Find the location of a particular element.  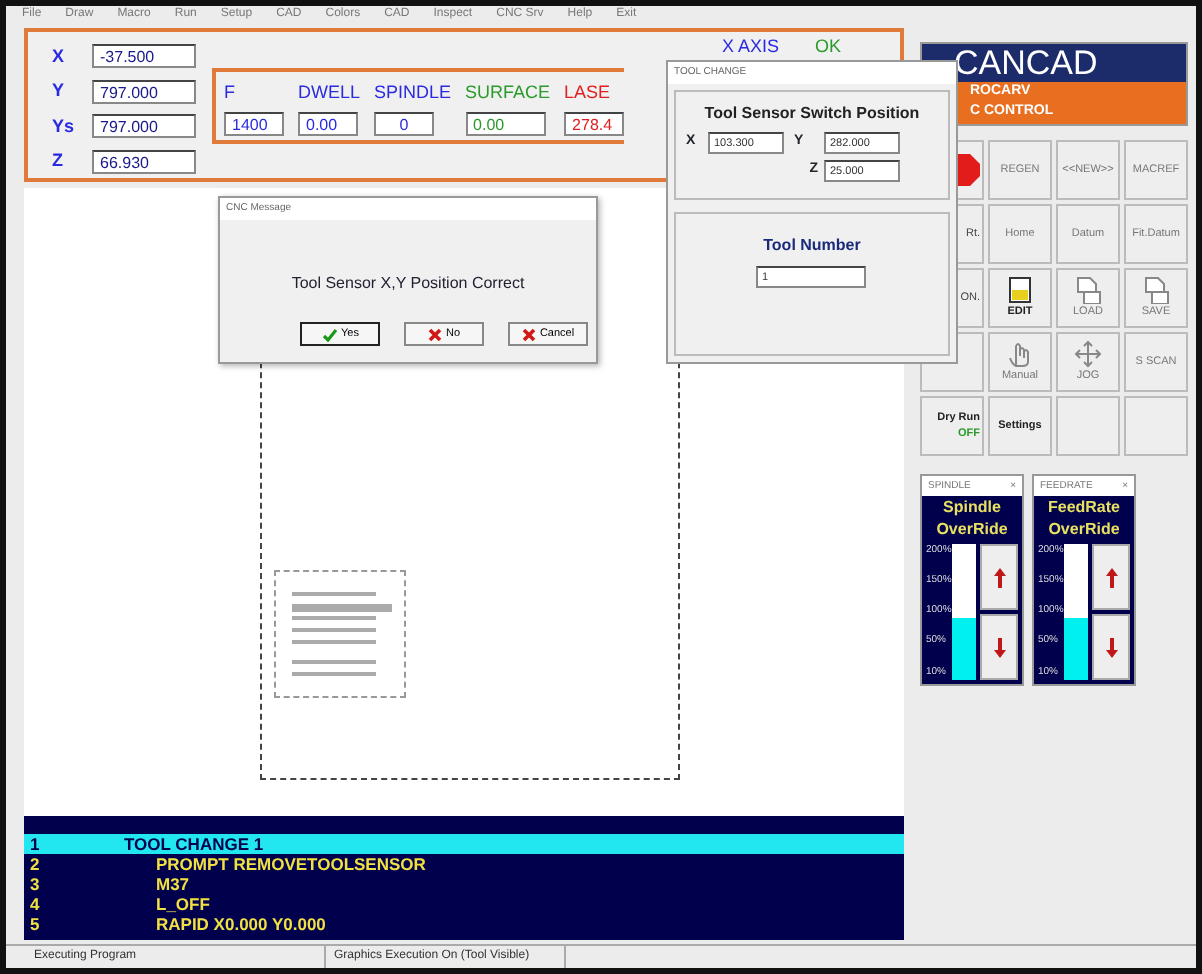

program-line: 5 RAPID X0.000 Y0.000 is located at coordinates (464, 924).